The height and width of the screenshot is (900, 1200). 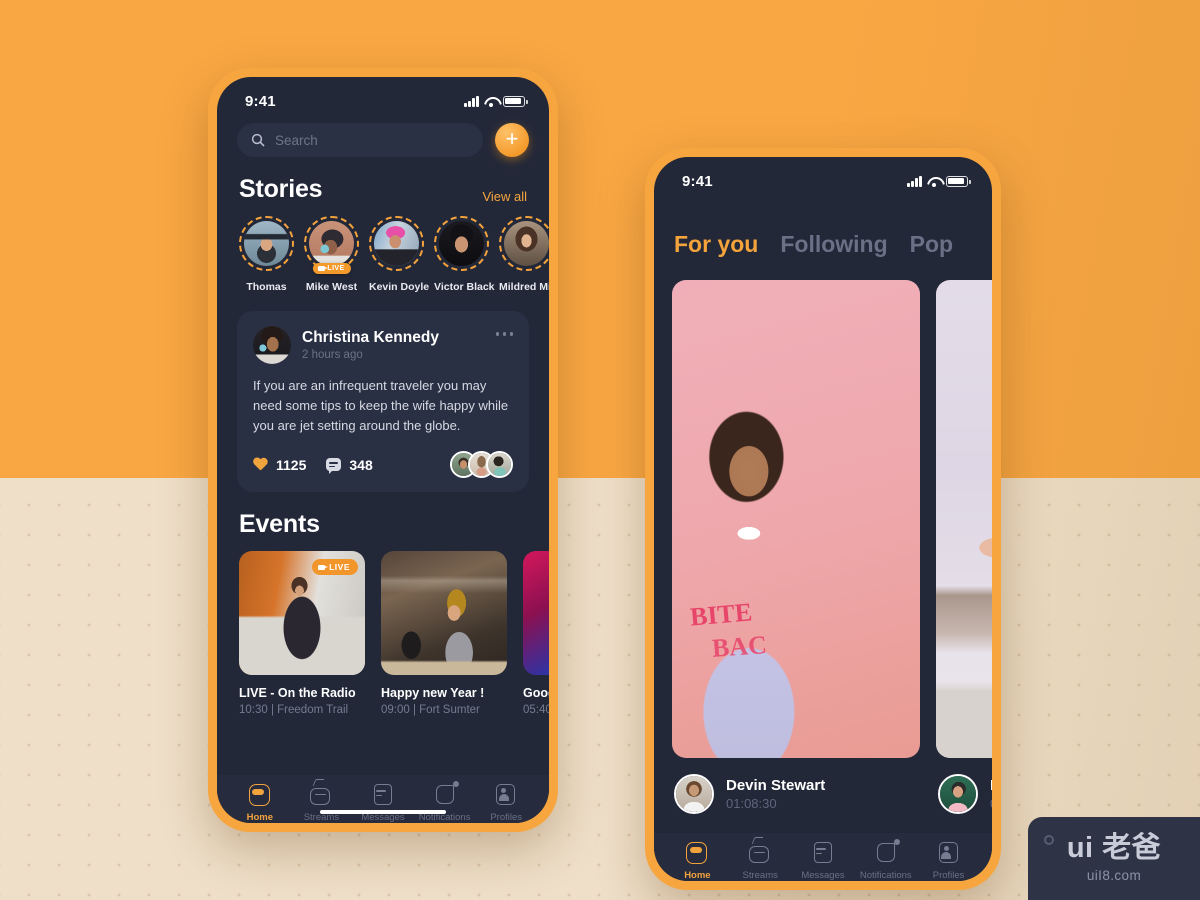 I want to click on feed-user-row: Devin Stewart 01:08:30, so click(x=796, y=786).